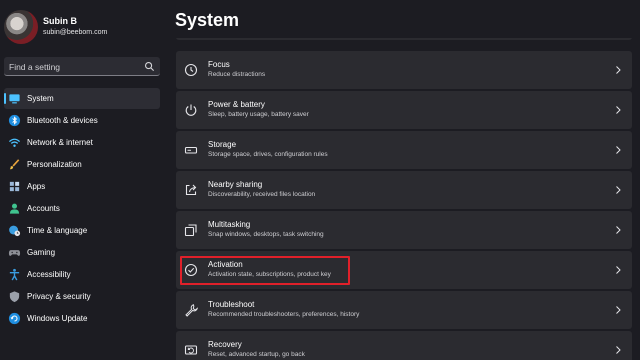 The height and width of the screenshot is (360, 640). Describe the element at coordinates (62, 120) in the screenshot. I see `sidebar-item-label: Bluetooth & devices` at that location.